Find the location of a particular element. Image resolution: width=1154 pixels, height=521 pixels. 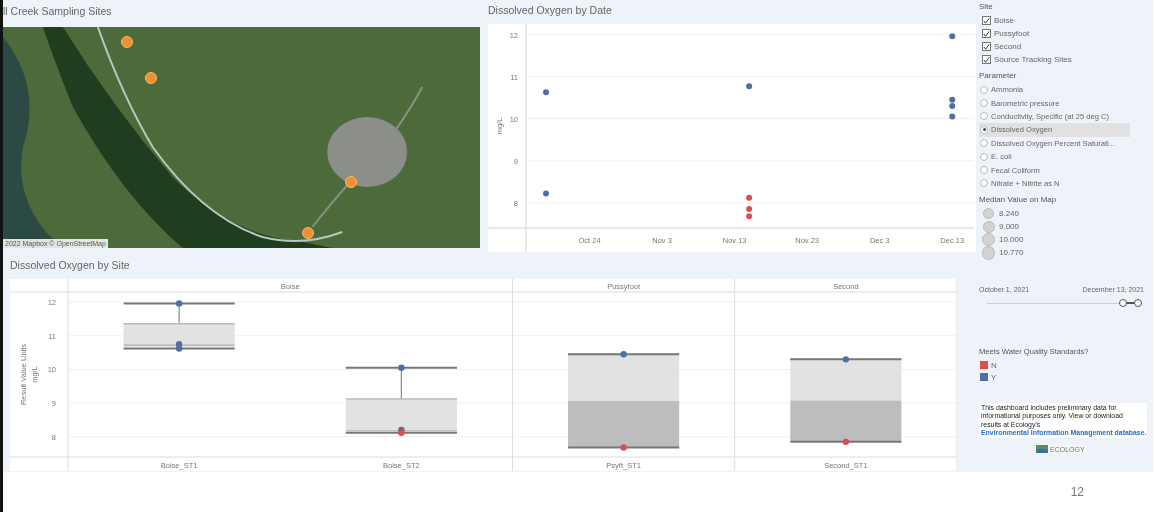

checkbox-label: Second is located at coordinates (1008, 46).